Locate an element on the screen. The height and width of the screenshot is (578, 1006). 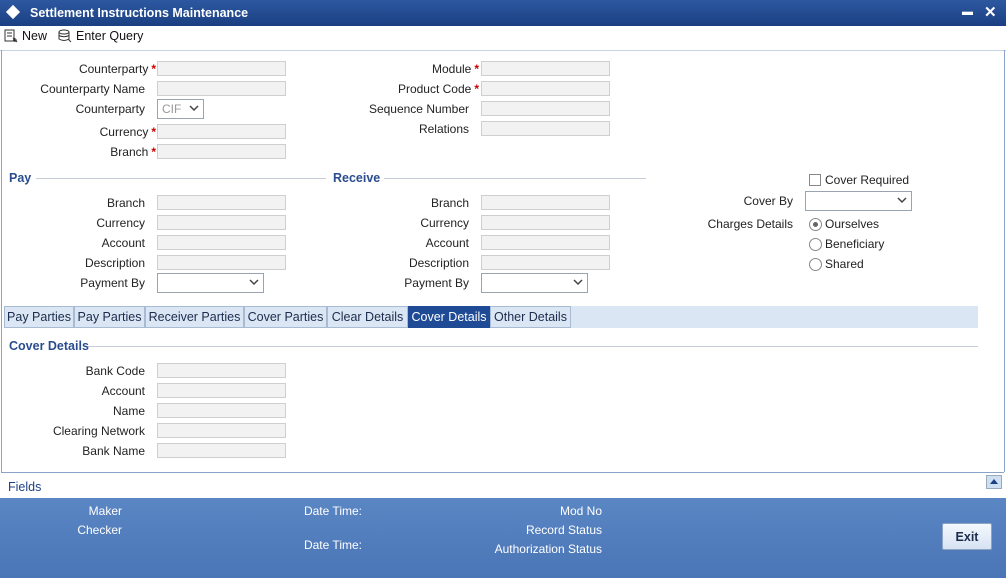
app-diamond-icon is located at coordinates (13, 12).